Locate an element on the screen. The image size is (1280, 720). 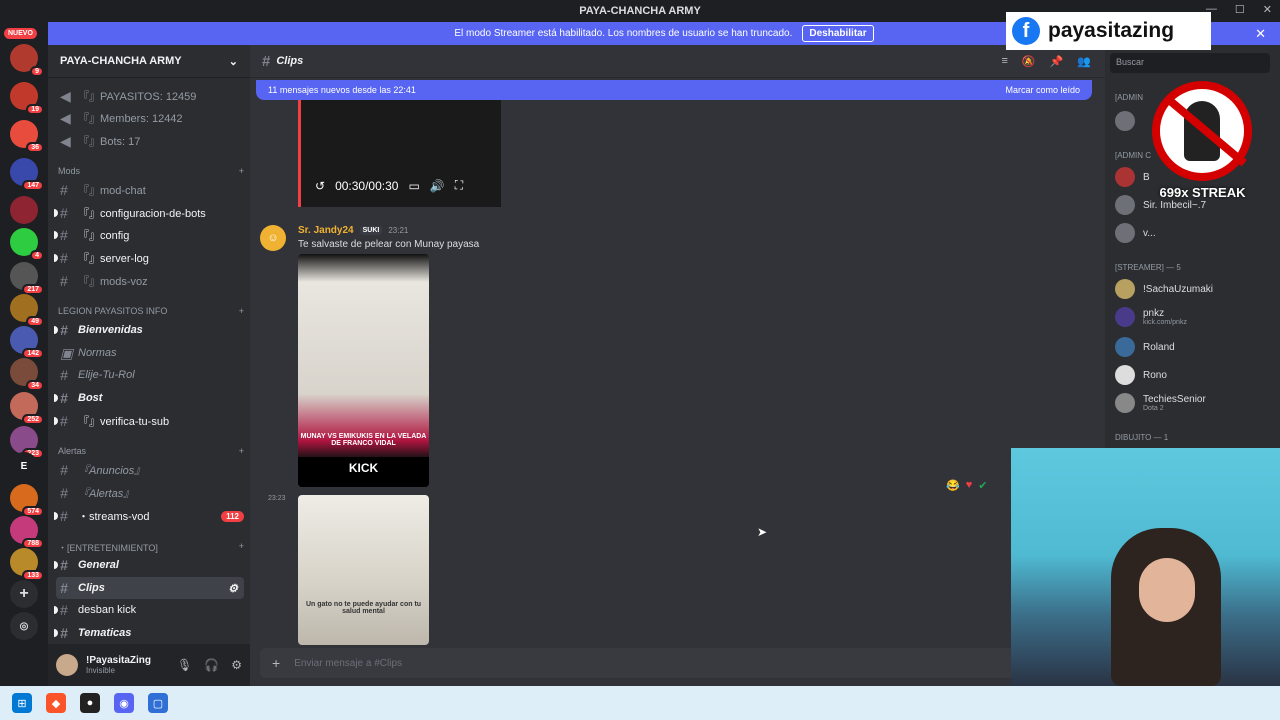
avatar: ☺ is located at coordinates (273, 238).